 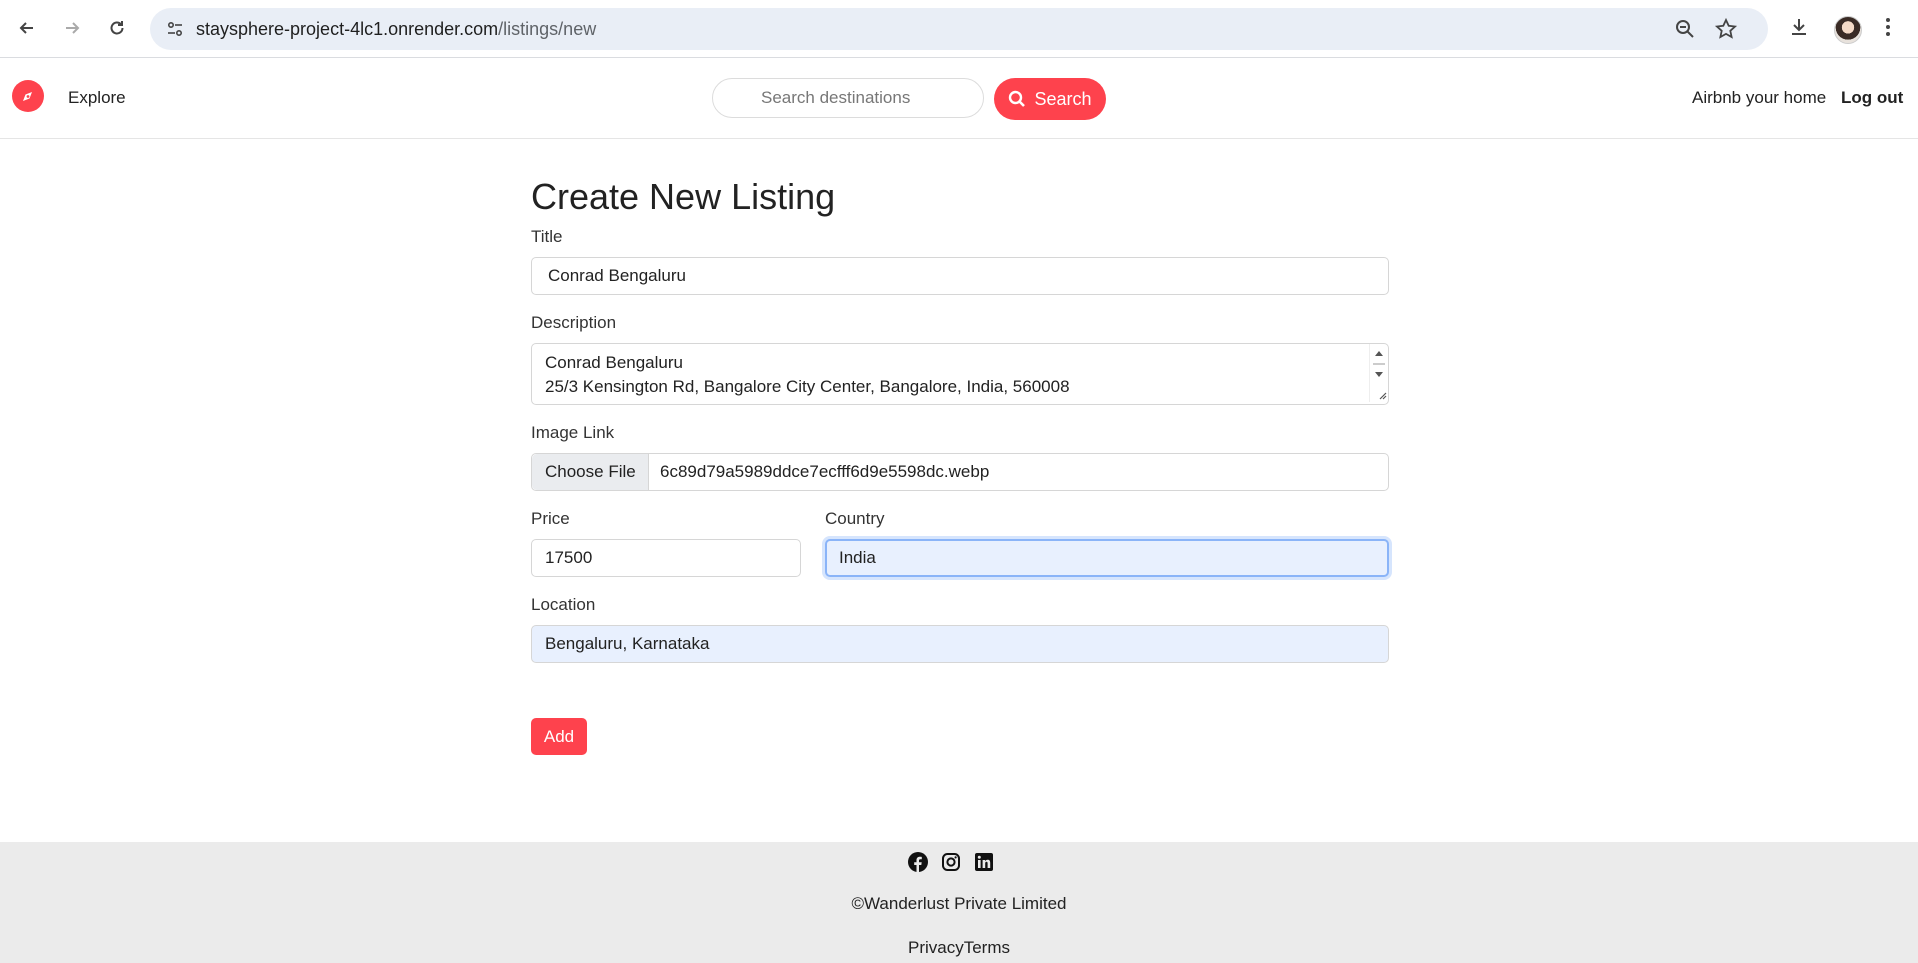 I want to click on location-input: Bengaluru, Karnataka, so click(x=960, y=644).